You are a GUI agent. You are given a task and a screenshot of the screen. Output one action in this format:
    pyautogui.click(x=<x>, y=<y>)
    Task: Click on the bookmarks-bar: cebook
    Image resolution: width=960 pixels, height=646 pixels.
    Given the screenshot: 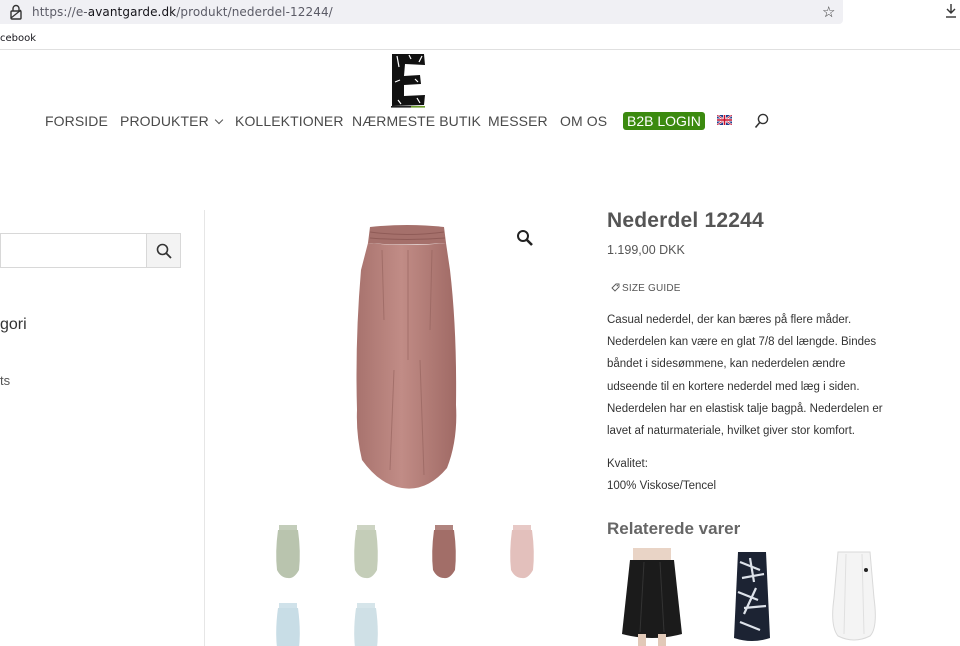 What is the action you would take?
    pyautogui.click(x=480, y=38)
    